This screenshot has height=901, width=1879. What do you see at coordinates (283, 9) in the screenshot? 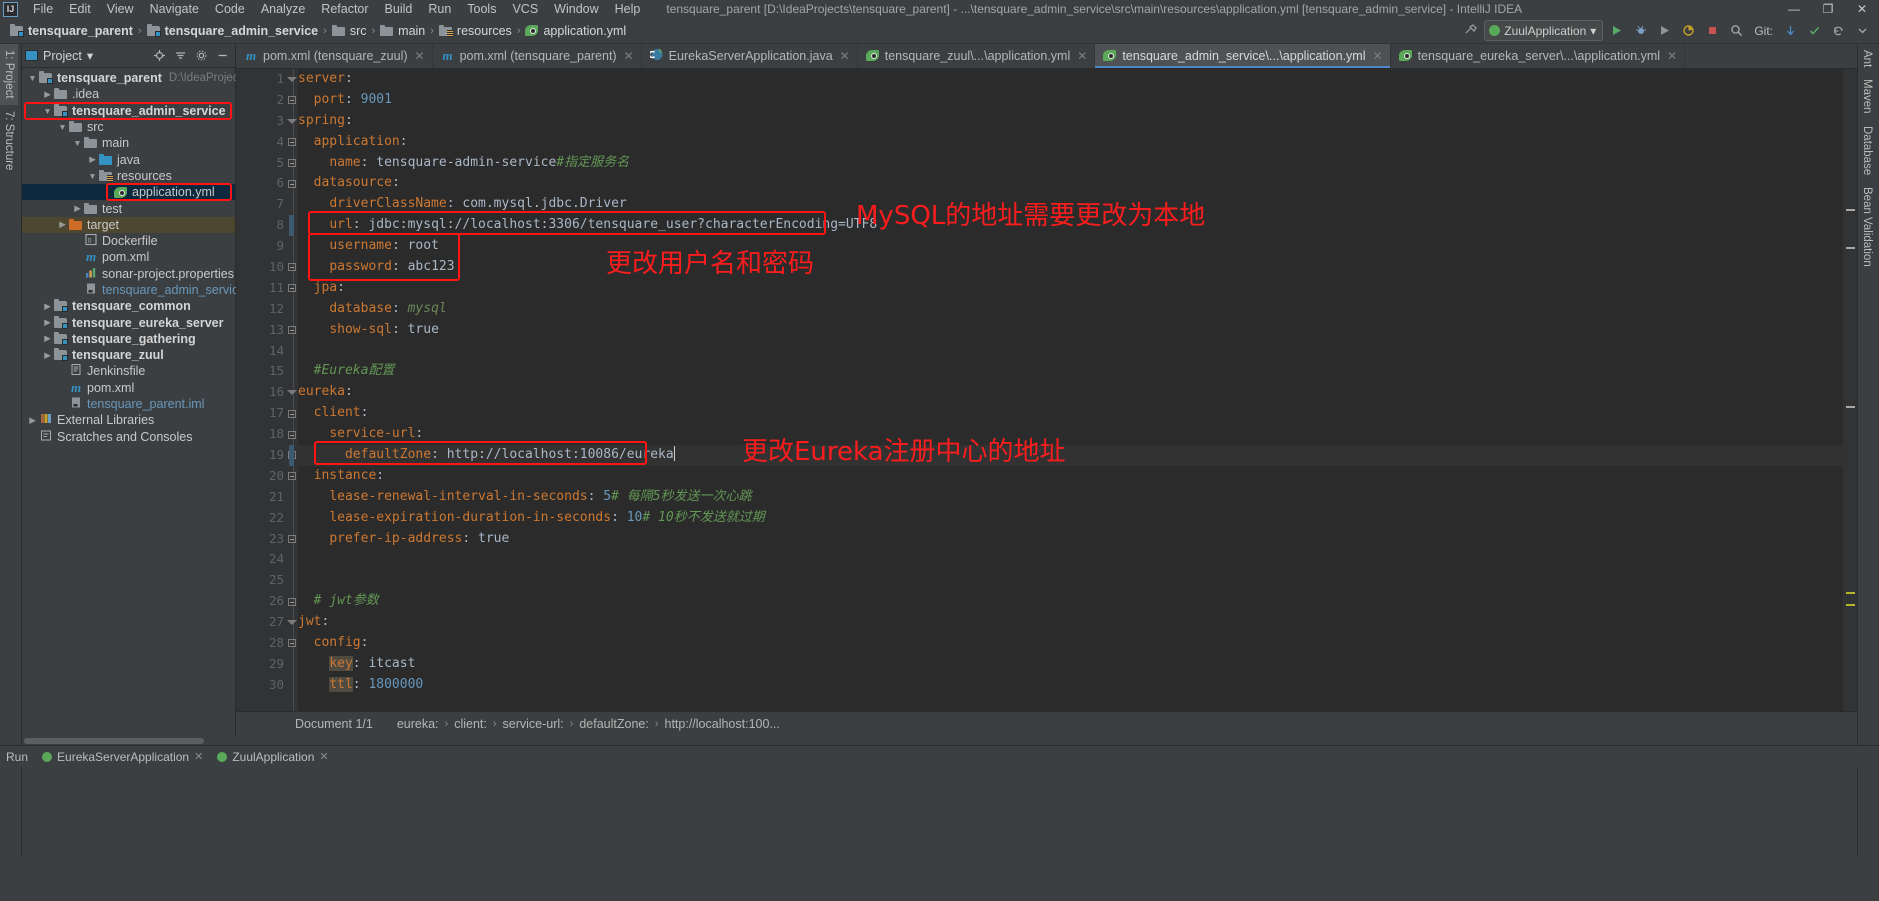
I see `menu-analyze: Analyze` at bounding box center [283, 9].